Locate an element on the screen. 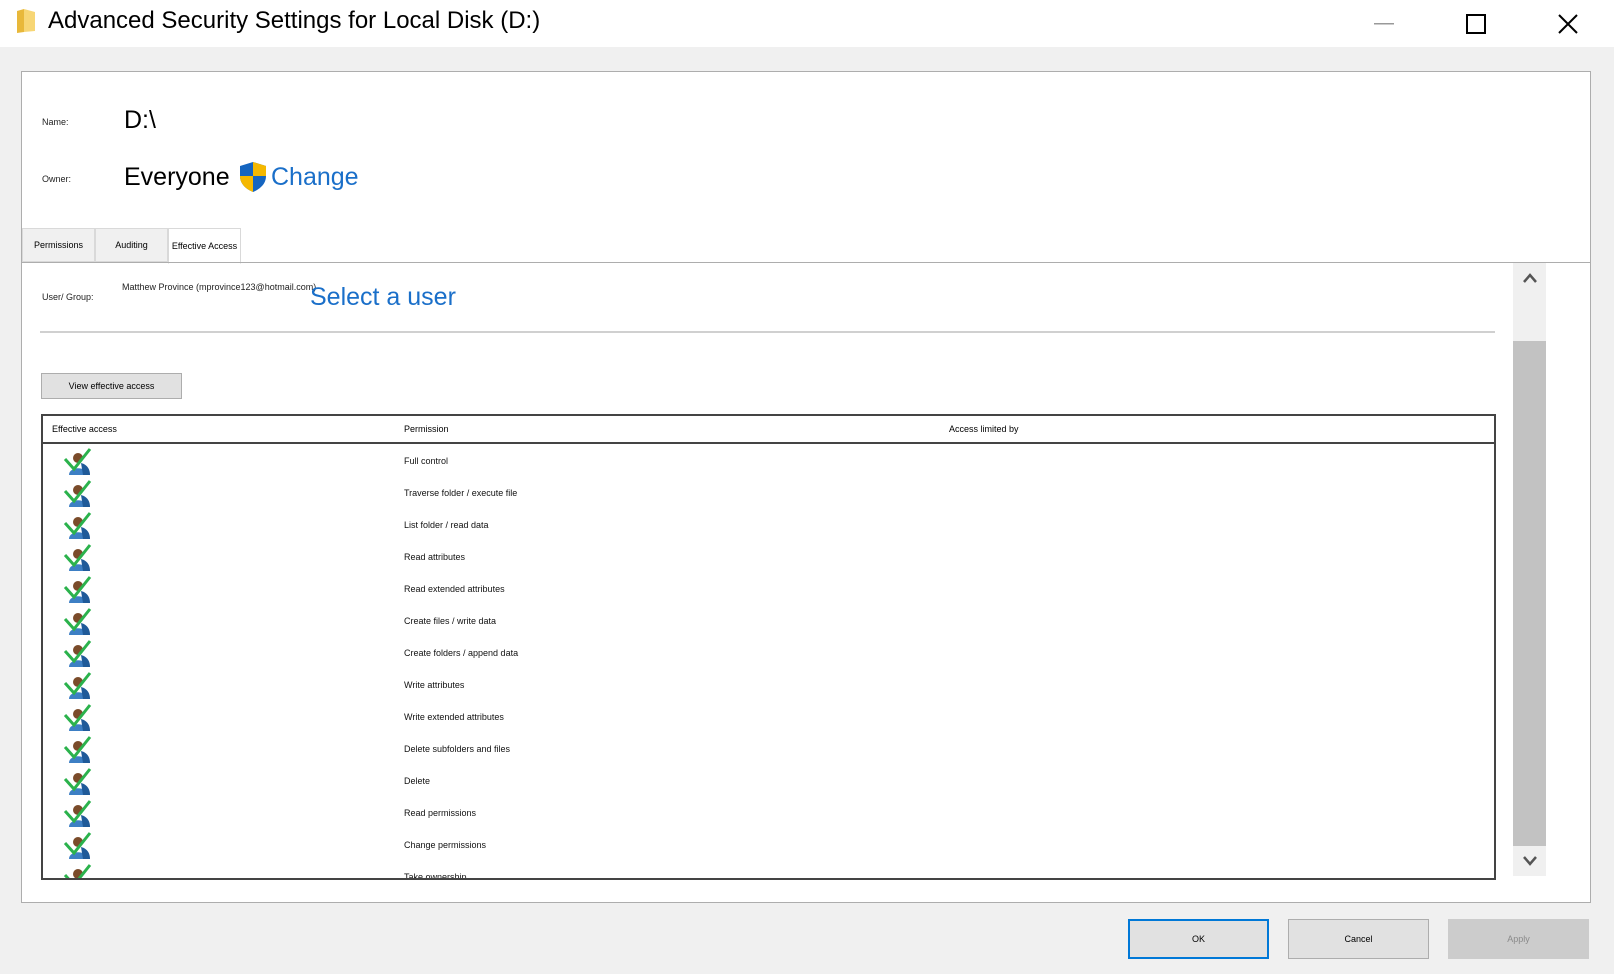 Image resolution: width=1614 pixels, height=974 pixels. user-group-label: User/ Group: is located at coordinates (68, 297).